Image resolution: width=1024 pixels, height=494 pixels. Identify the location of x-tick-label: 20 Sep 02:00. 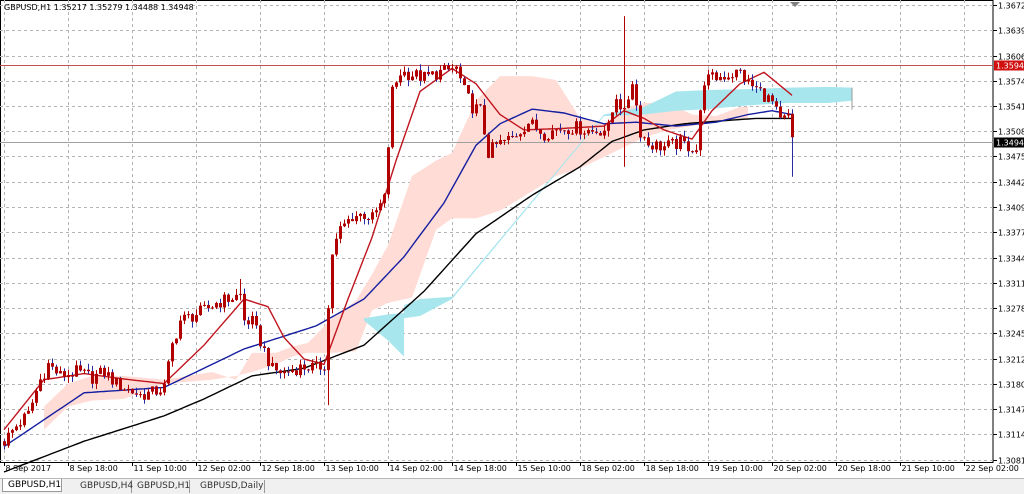
(800, 468).